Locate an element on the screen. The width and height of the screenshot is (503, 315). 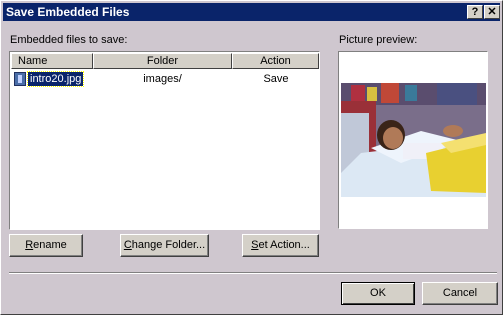
files-list-label: Embedded files to save: is located at coordinates (69, 40).